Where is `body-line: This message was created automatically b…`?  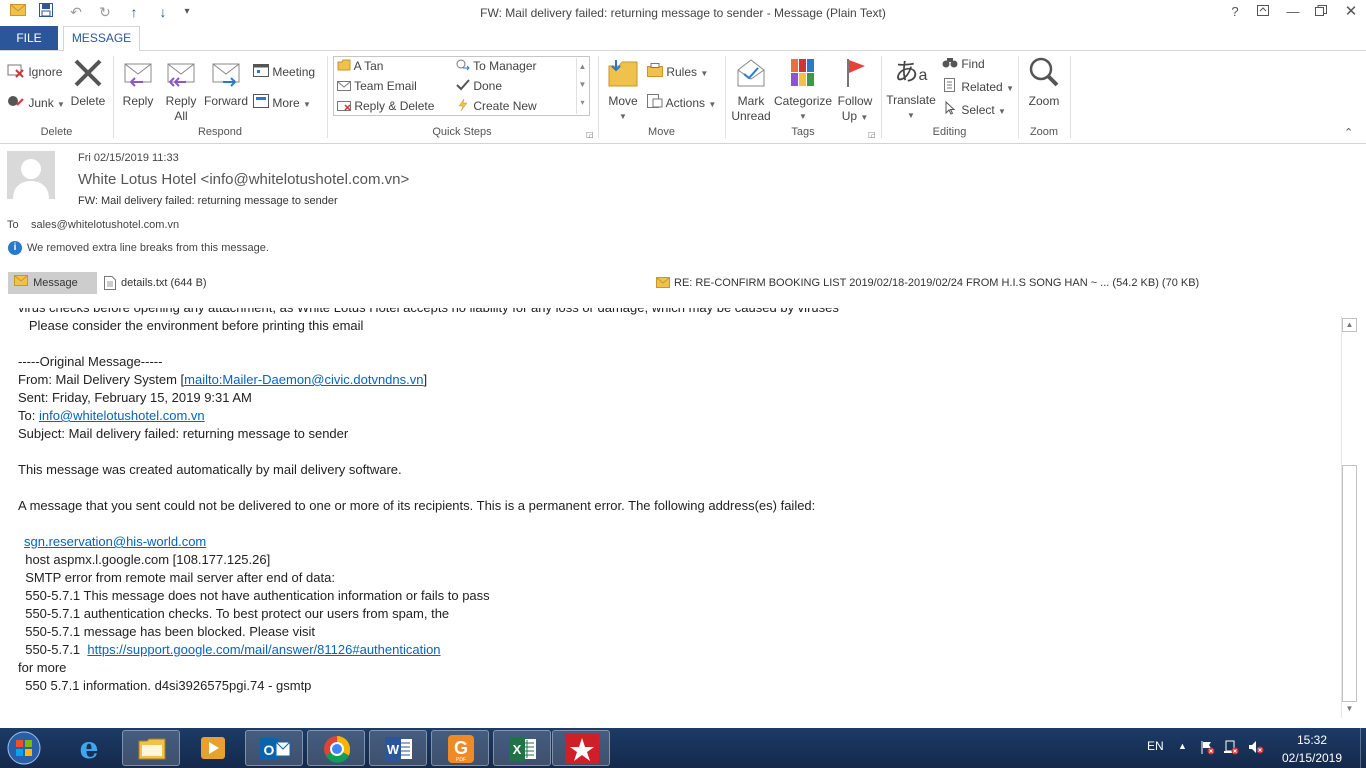 body-line: This message was created automatically b… is located at coordinates (210, 469).